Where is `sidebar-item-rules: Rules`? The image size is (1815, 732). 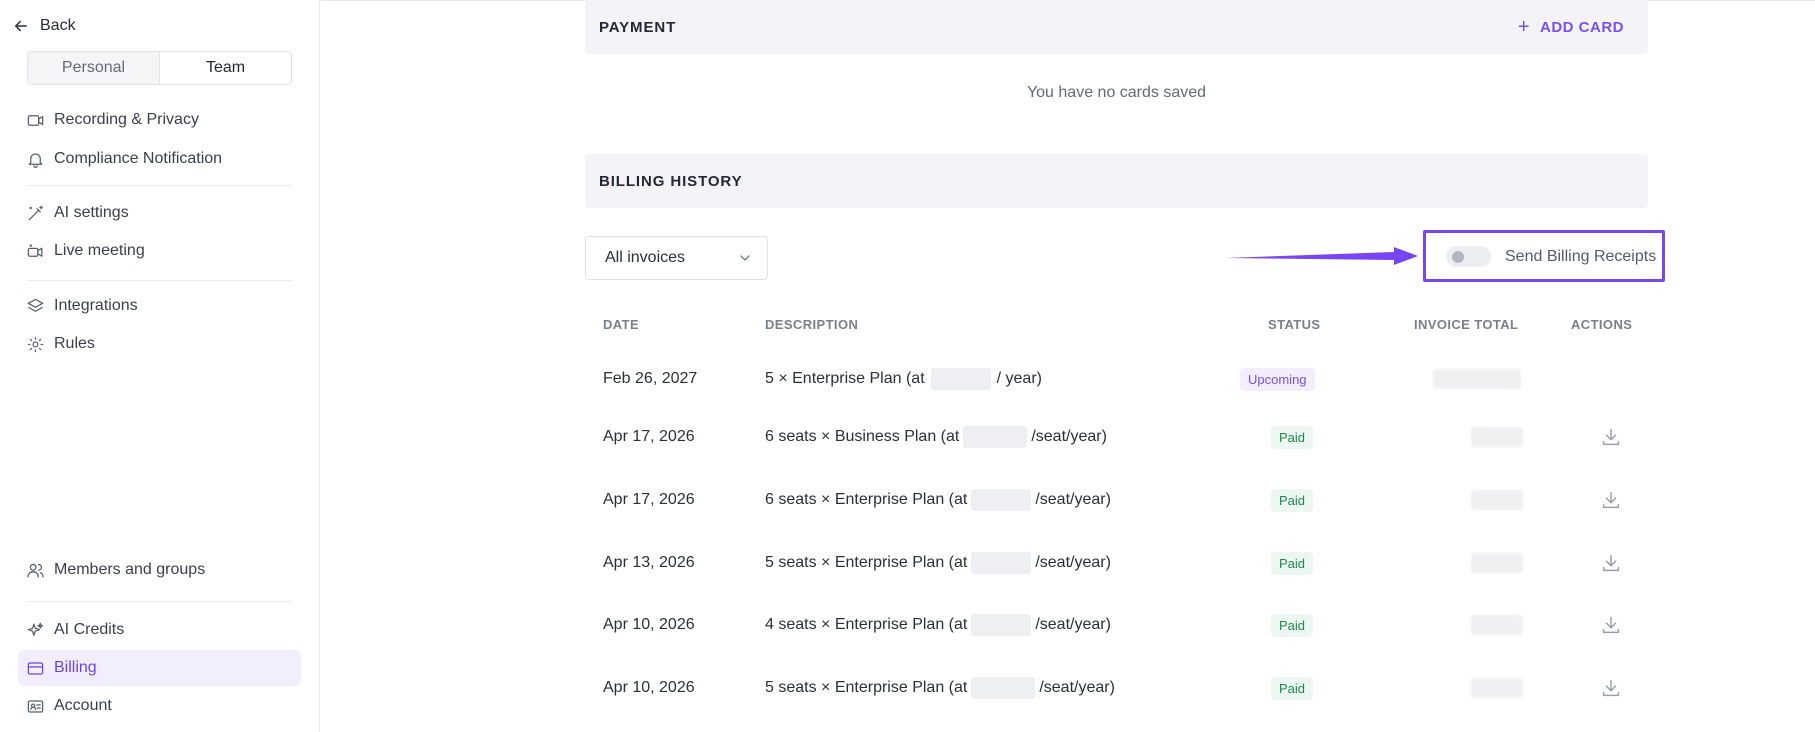
sidebar-item-rules: Rules is located at coordinates (159, 344).